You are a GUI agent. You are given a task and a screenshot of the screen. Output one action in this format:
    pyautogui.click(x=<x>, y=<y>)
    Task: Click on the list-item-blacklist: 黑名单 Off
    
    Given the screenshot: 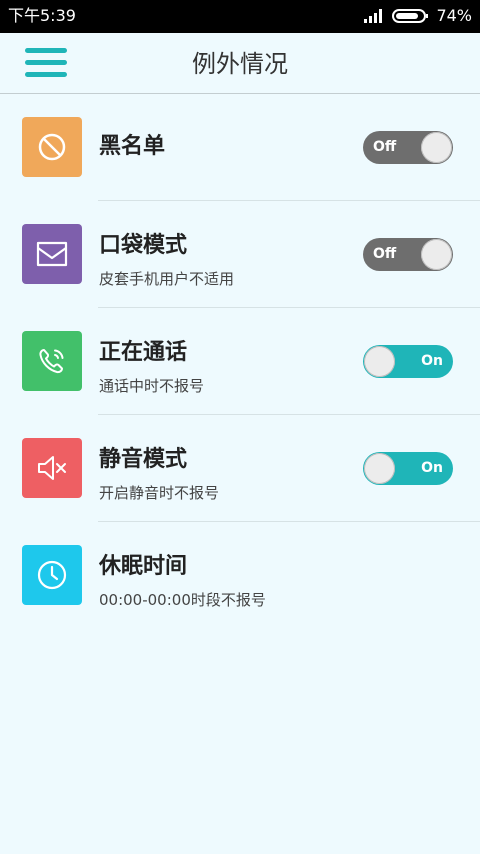 What is the action you would take?
    pyautogui.click(x=240, y=147)
    